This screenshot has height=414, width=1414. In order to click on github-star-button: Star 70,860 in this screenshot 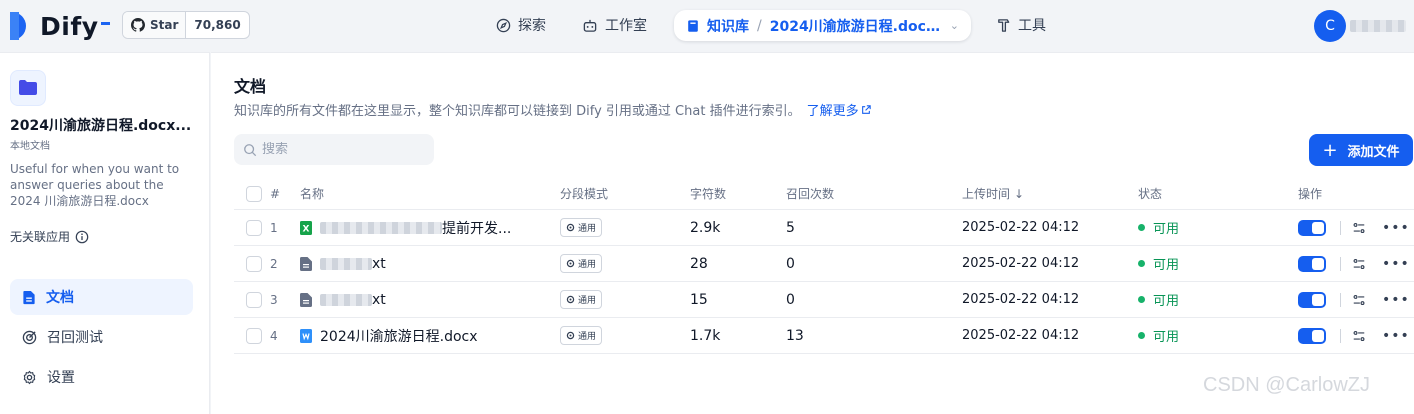, I will do `click(186, 25)`.